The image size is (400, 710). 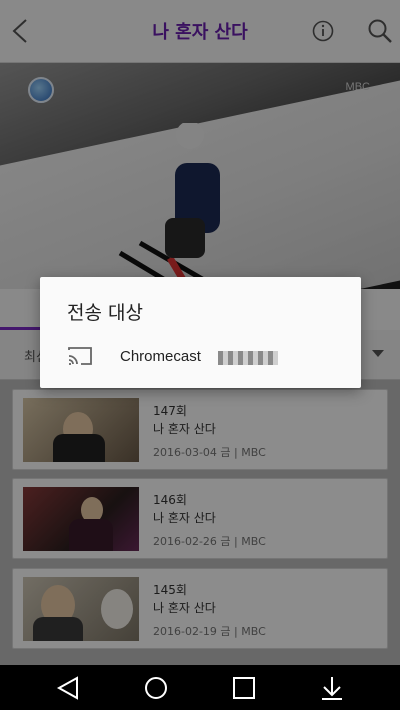 I want to click on cast-dialog: 전송 대상 Chromecast, so click(x=200, y=332).